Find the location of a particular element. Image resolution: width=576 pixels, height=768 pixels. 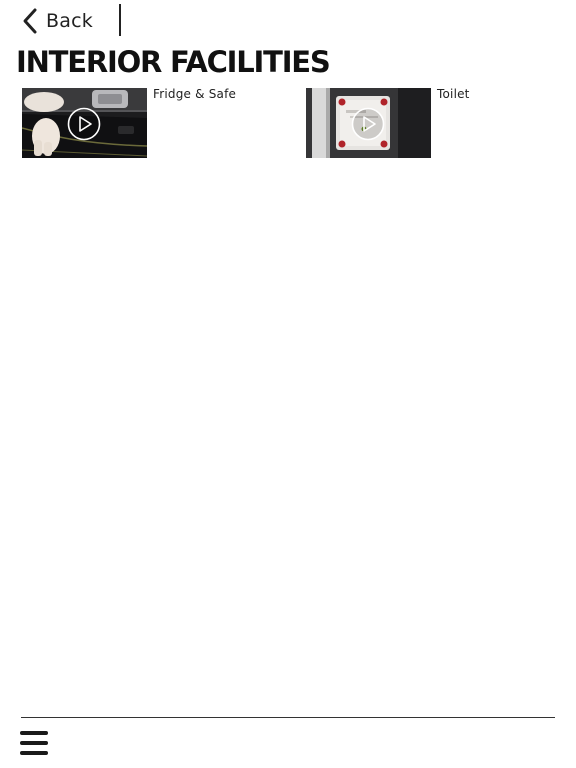

menu-bar-bottom is located at coordinates (34, 753).